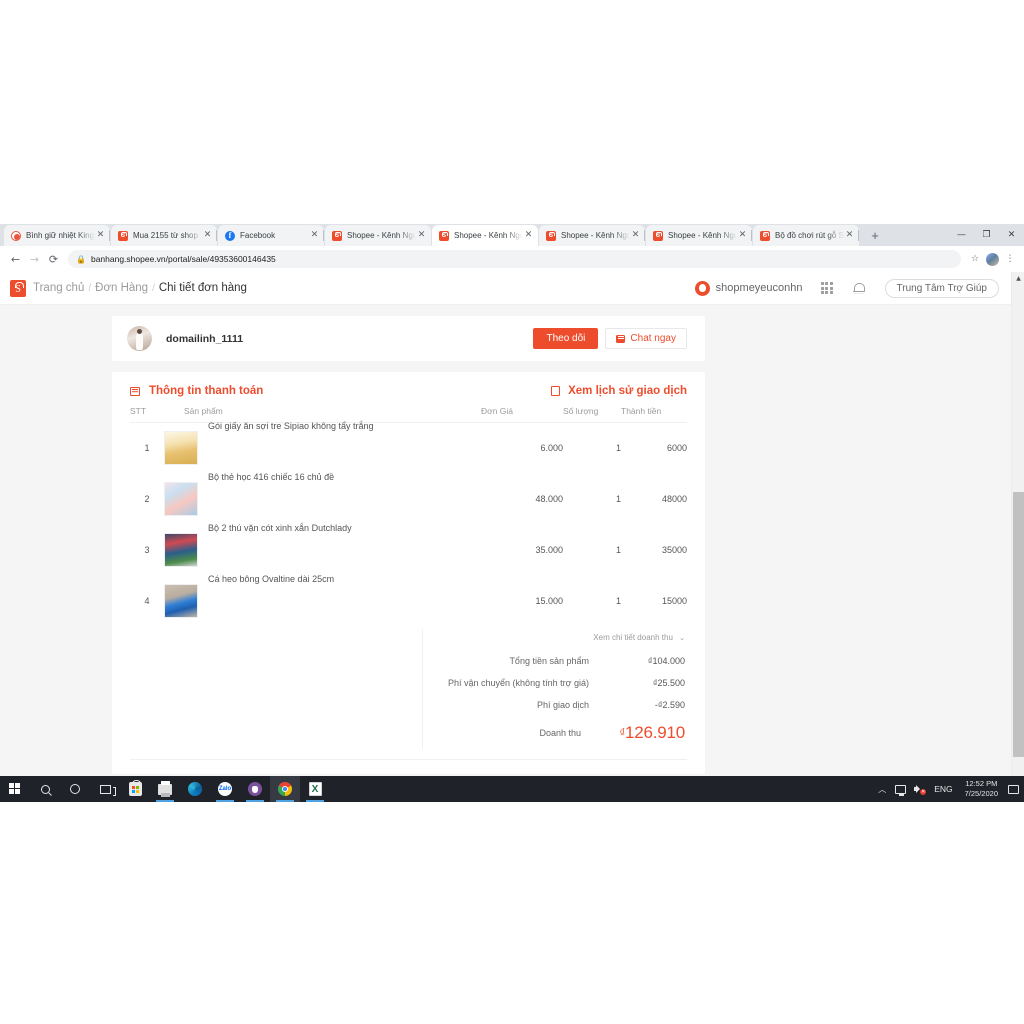  What do you see at coordinates (147, 550) in the screenshot?
I see `row-index: 3` at bounding box center [147, 550].